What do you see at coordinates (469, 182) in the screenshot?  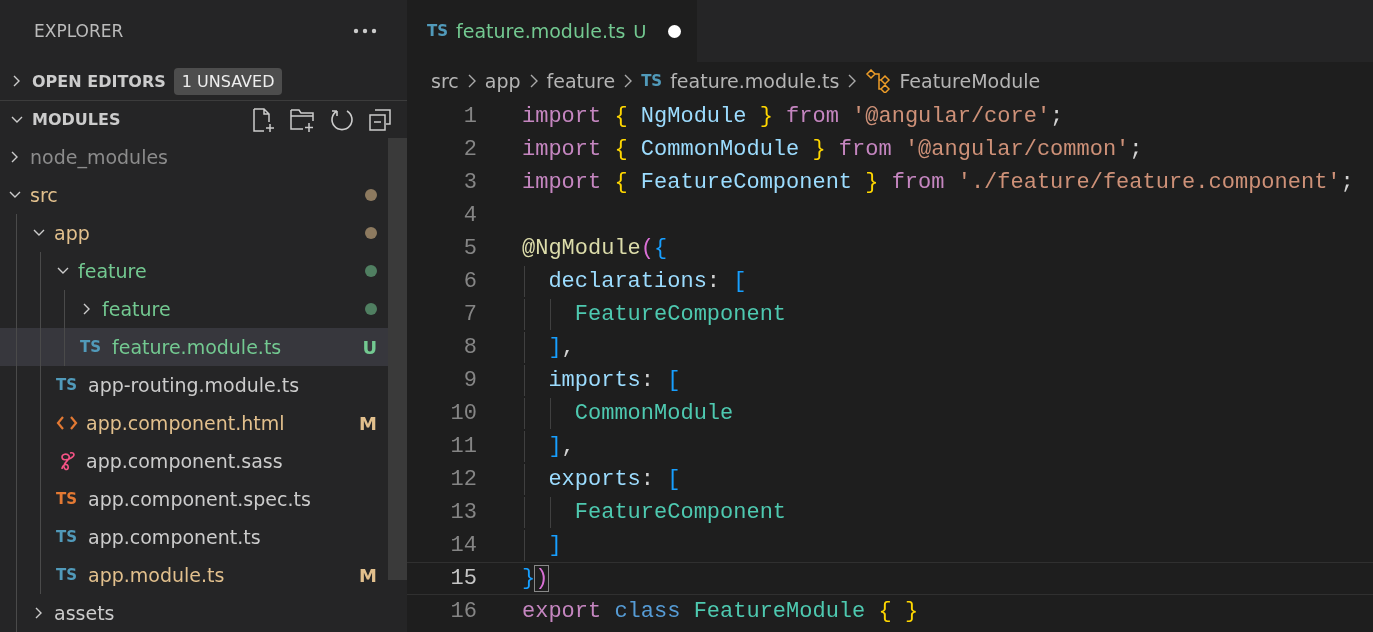 I see `line-number: 3` at bounding box center [469, 182].